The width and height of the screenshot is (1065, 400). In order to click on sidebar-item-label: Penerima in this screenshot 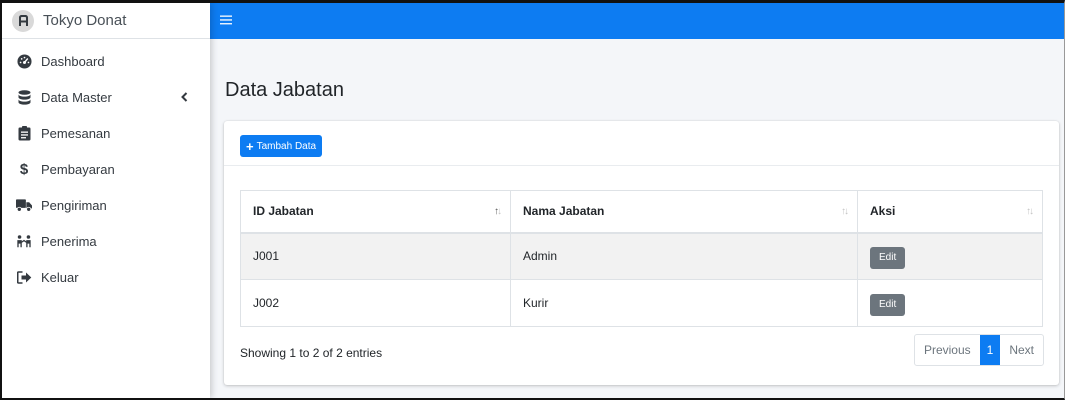, I will do `click(69, 241)`.